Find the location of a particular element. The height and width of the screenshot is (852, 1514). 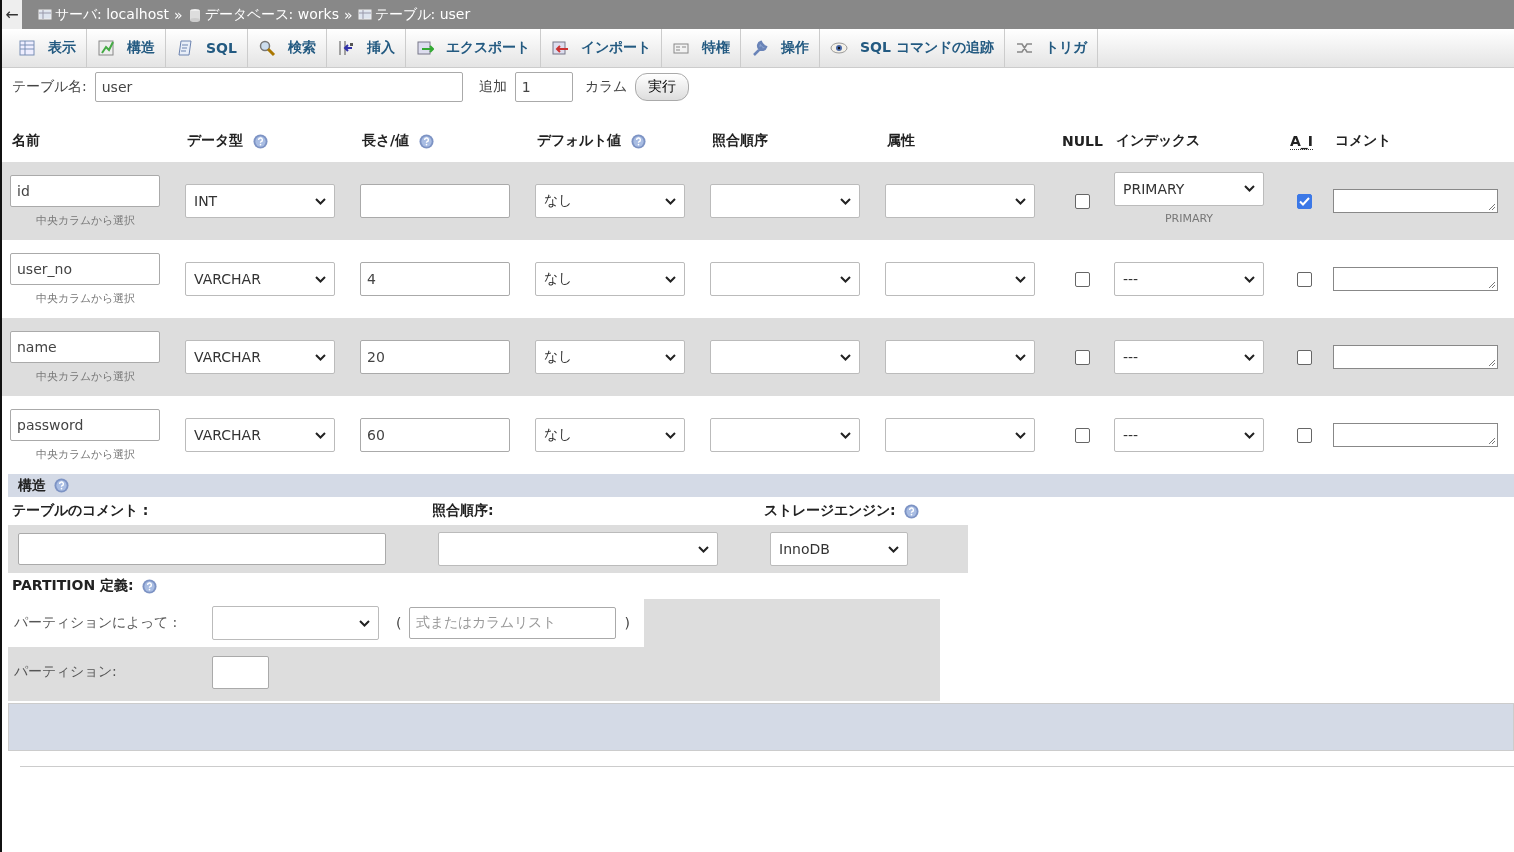

partition-by-select is located at coordinates (295, 623).